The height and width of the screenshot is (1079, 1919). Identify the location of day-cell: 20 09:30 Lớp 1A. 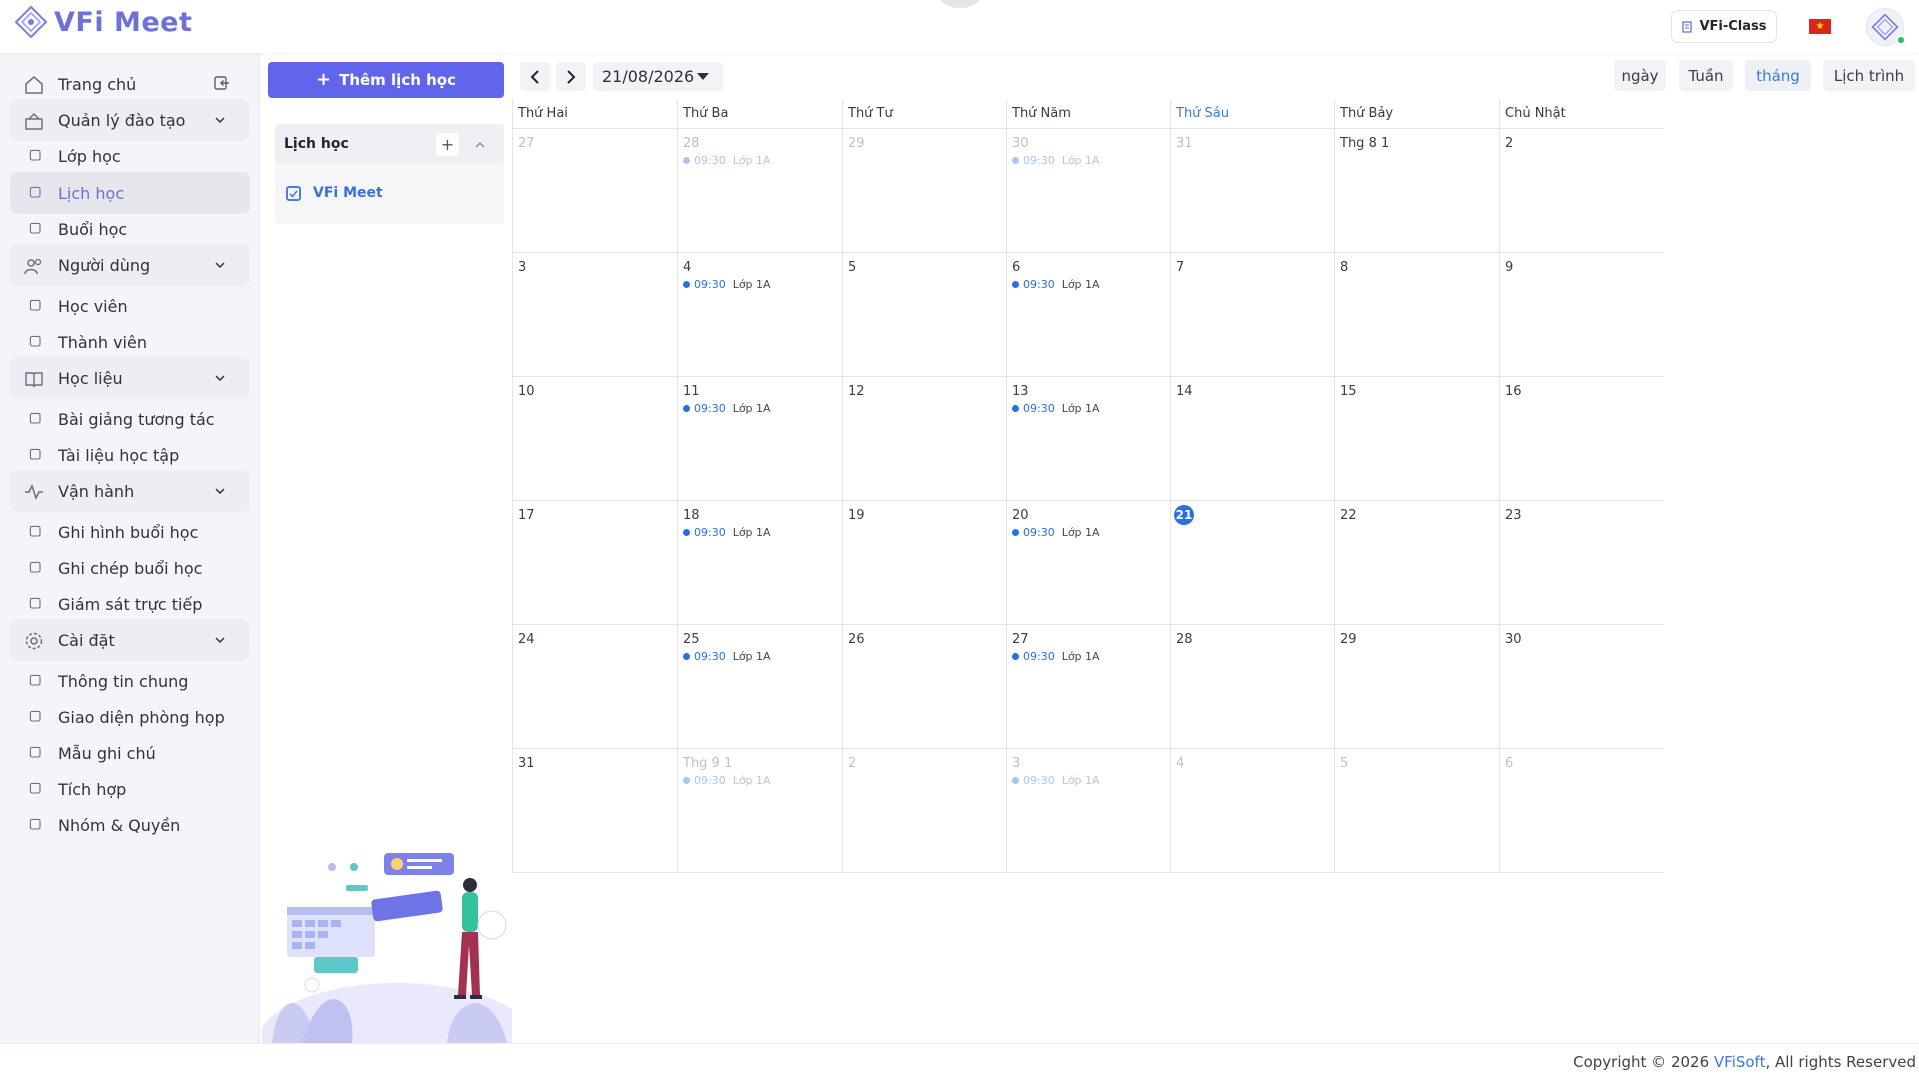
(1088, 563).